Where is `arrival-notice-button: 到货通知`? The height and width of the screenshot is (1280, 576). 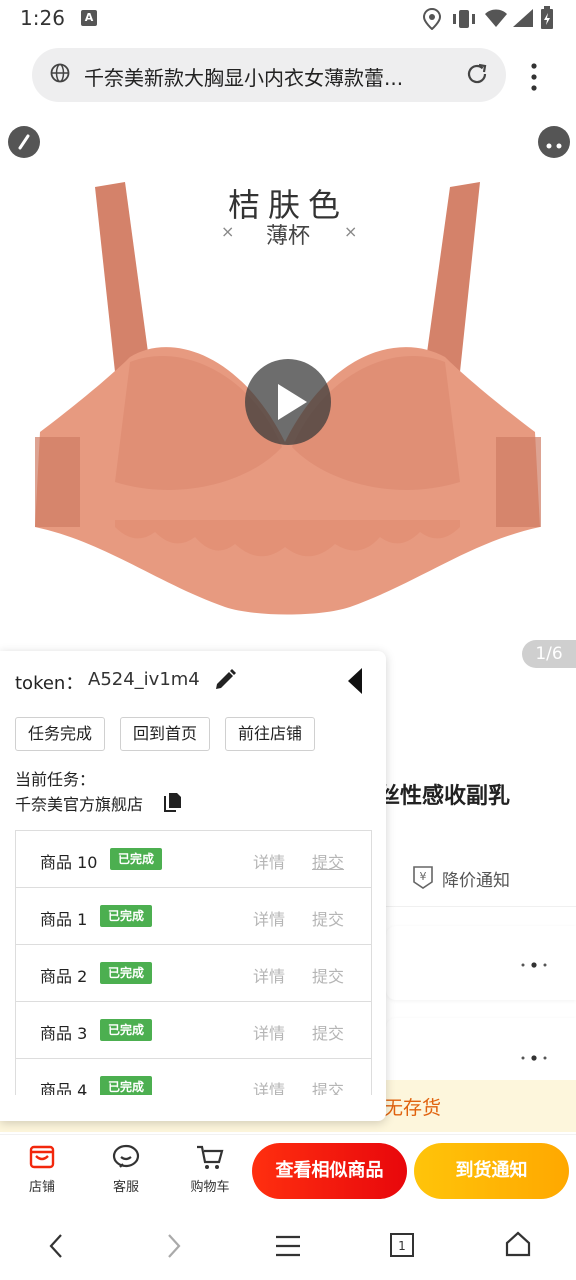 arrival-notice-button: 到货通知 is located at coordinates (491, 1171).